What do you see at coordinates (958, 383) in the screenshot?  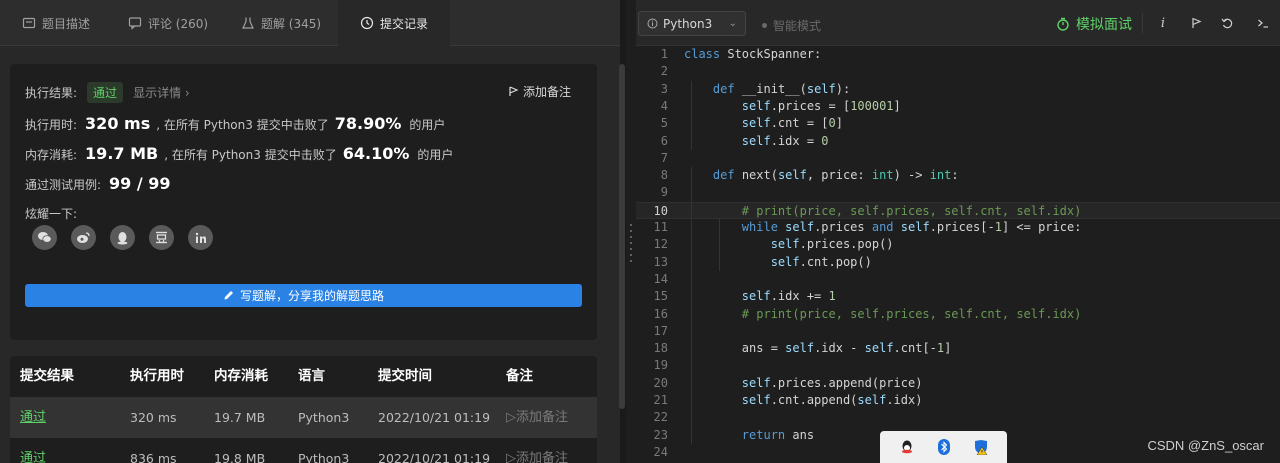 I see `code-line: 20 self.prices.append(price)` at bounding box center [958, 383].